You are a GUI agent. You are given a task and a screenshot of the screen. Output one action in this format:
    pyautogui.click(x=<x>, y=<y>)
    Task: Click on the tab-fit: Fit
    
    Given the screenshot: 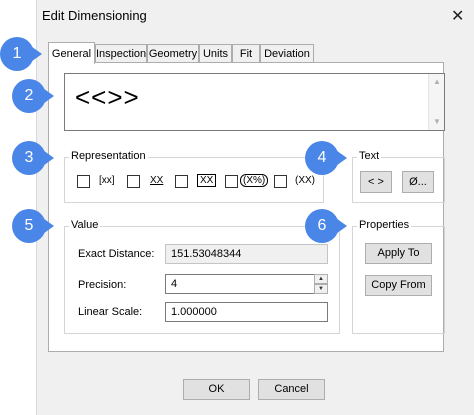 What is the action you would take?
    pyautogui.click(x=246, y=53)
    